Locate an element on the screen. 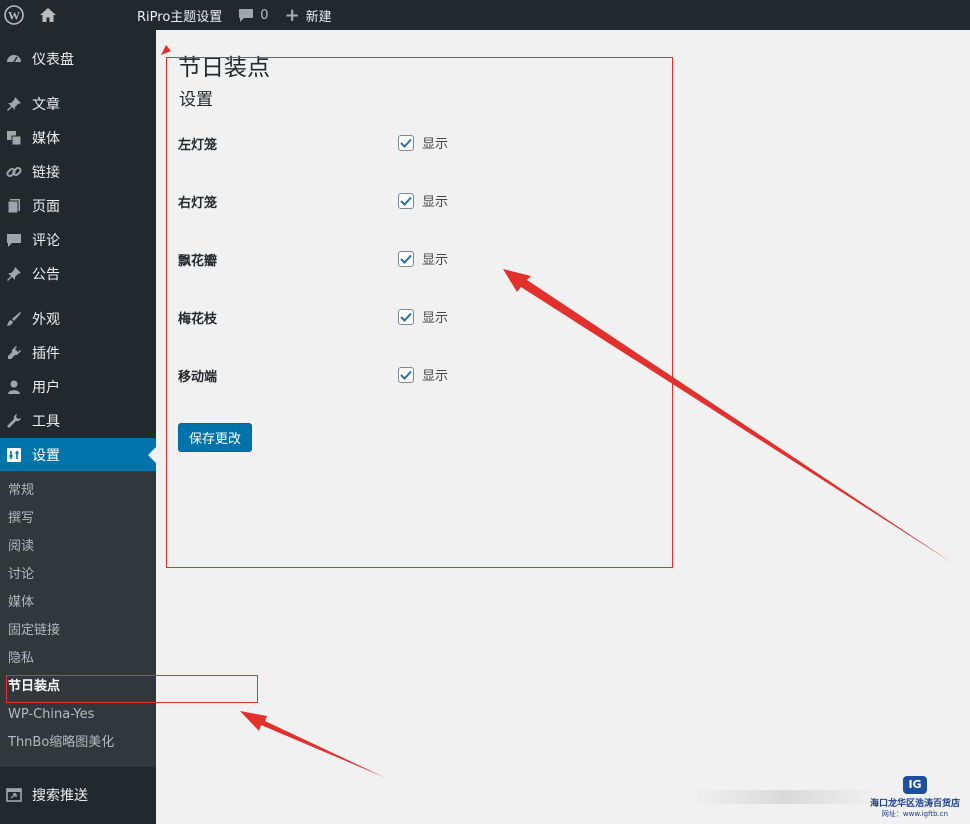 The height and width of the screenshot is (824, 970). watermark-smudge is located at coordinates (785, 797).